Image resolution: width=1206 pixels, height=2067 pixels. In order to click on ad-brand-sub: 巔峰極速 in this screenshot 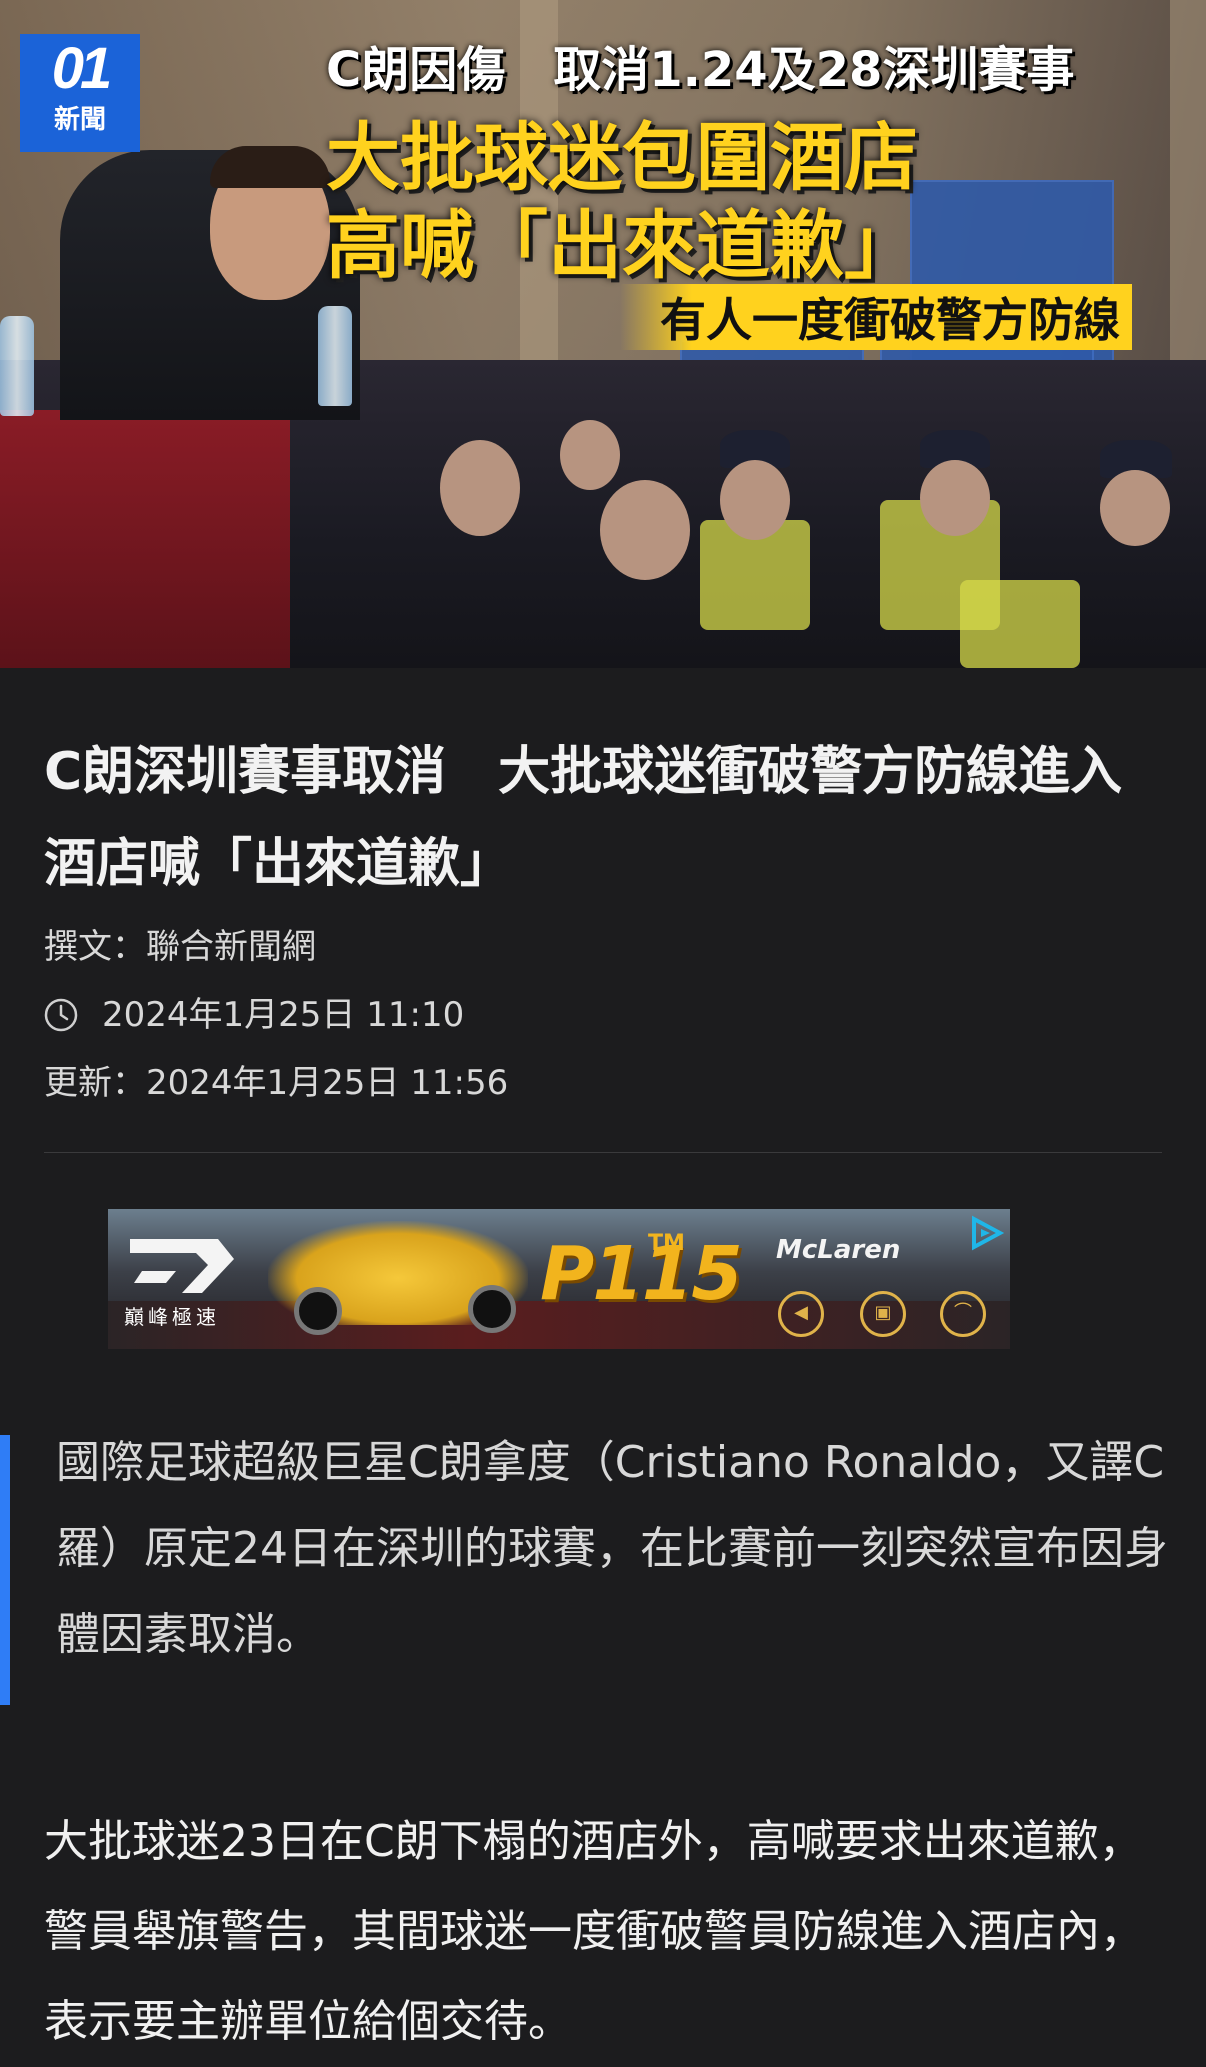, I will do `click(172, 1317)`.